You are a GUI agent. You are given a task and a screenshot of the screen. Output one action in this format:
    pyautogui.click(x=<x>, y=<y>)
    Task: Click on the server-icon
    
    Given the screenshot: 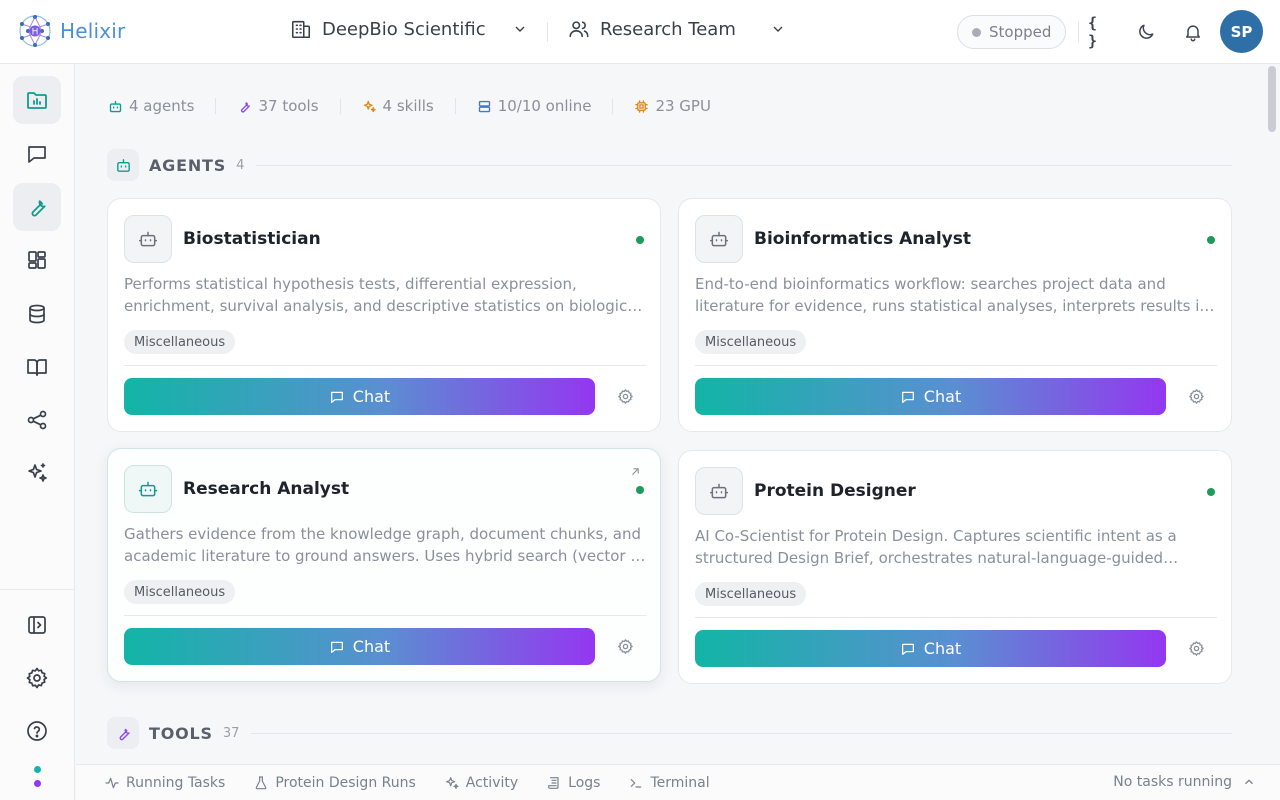 What is the action you would take?
    pyautogui.click(x=484, y=106)
    